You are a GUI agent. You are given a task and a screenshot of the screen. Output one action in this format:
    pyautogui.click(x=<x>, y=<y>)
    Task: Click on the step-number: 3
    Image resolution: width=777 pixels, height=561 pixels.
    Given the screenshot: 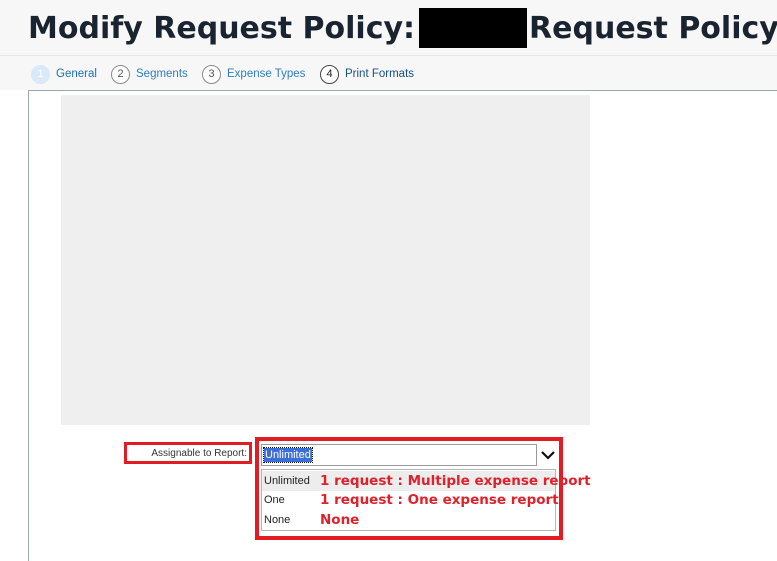 What is the action you would take?
    pyautogui.click(x=211, y=74)
    